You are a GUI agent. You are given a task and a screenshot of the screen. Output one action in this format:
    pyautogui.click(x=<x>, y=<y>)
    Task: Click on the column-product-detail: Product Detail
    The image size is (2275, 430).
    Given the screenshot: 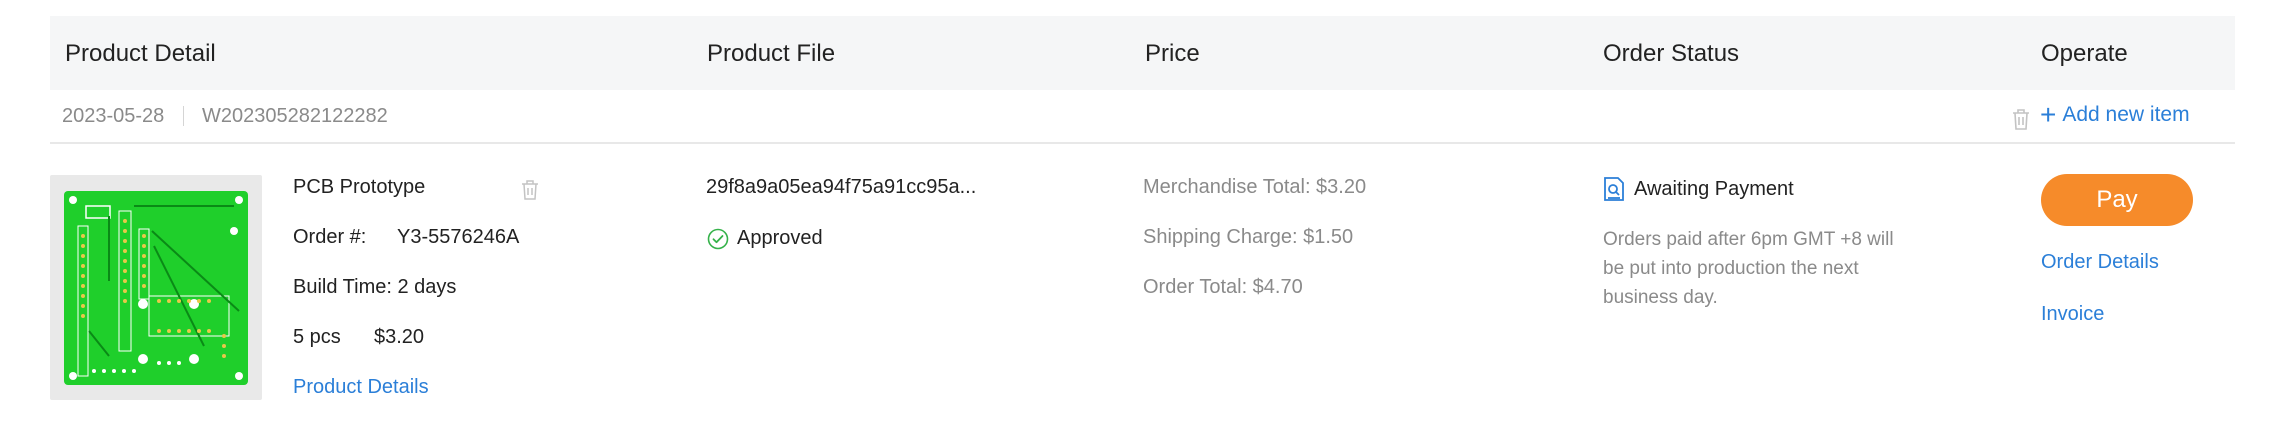 What is the action you would take?
    pyautogui.click(x=140, y=53)
    